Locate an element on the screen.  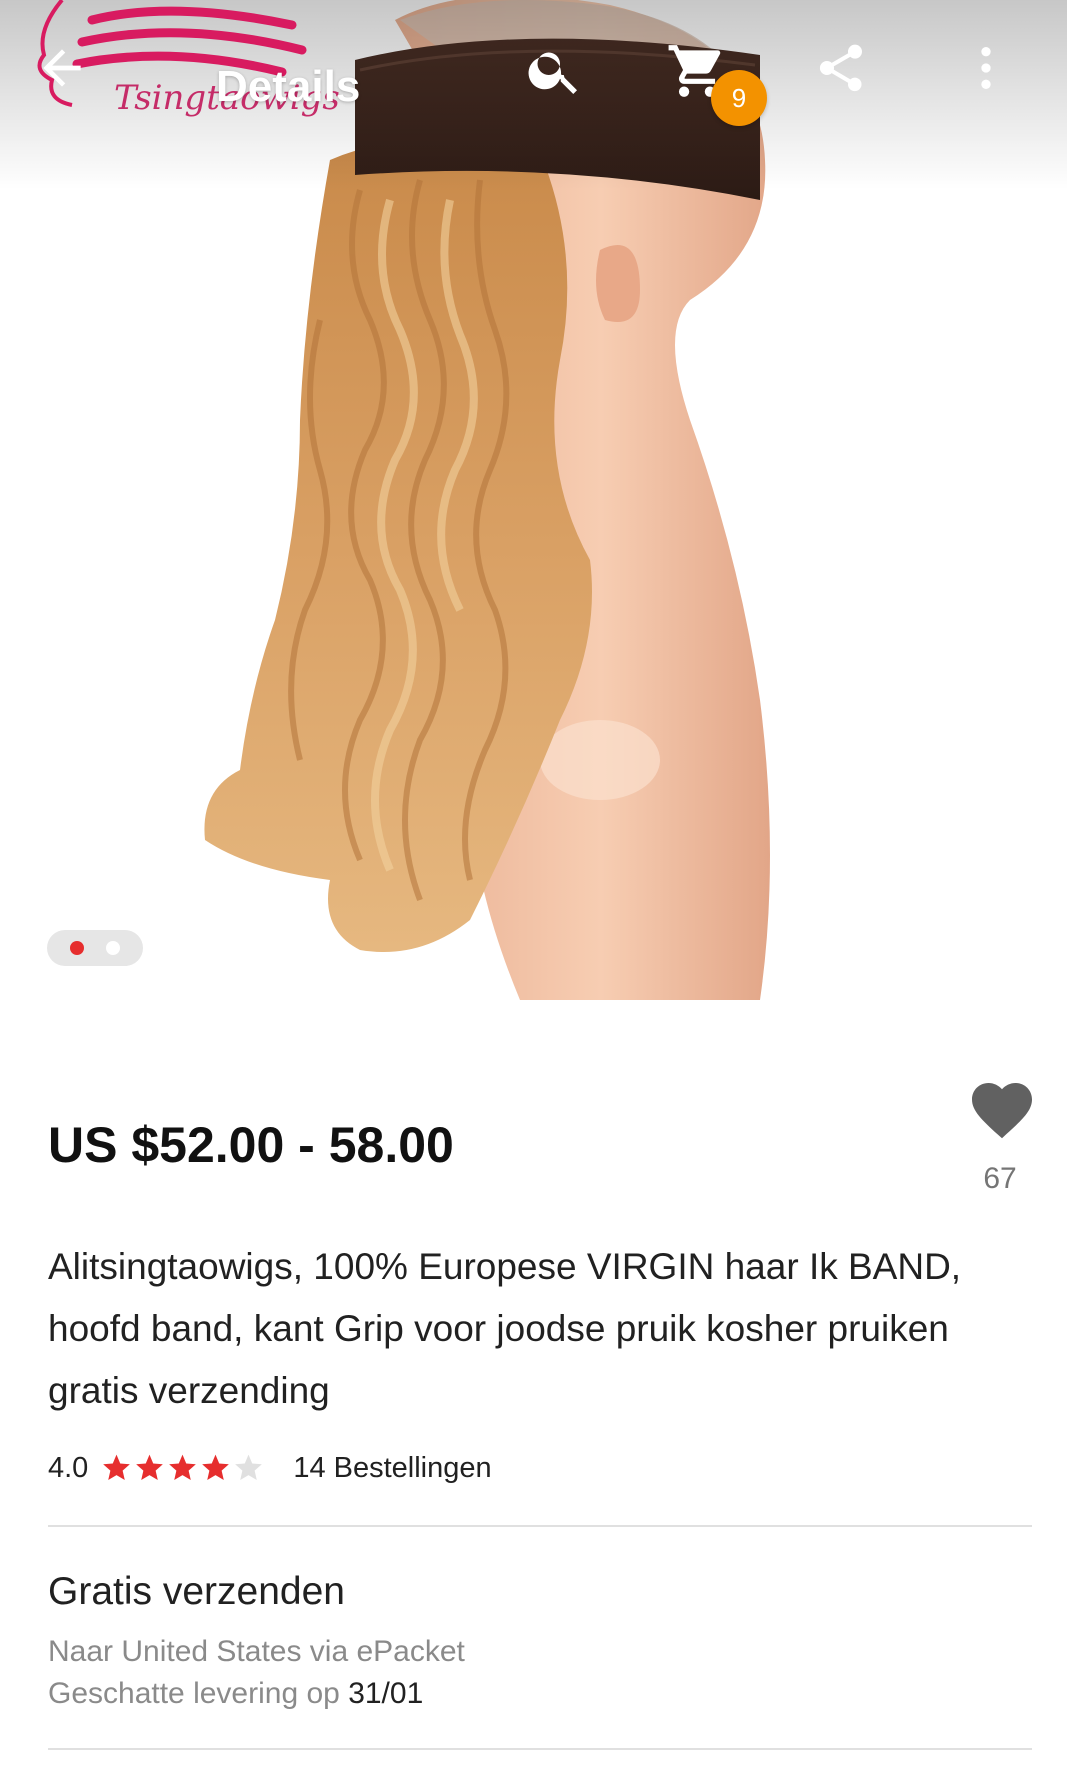
more-vertical-icon is located at coordinates (986, 68).